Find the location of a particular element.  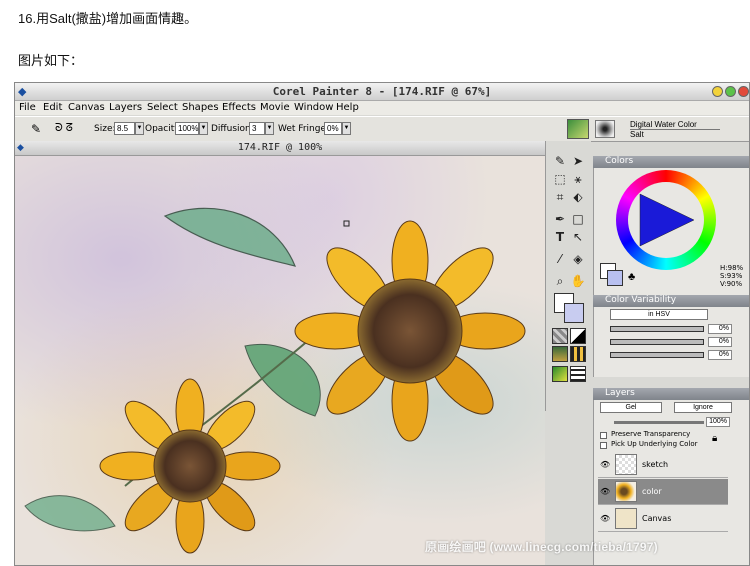

layer-row: 👁︎ Canvas is located at coordinates (663, 519).